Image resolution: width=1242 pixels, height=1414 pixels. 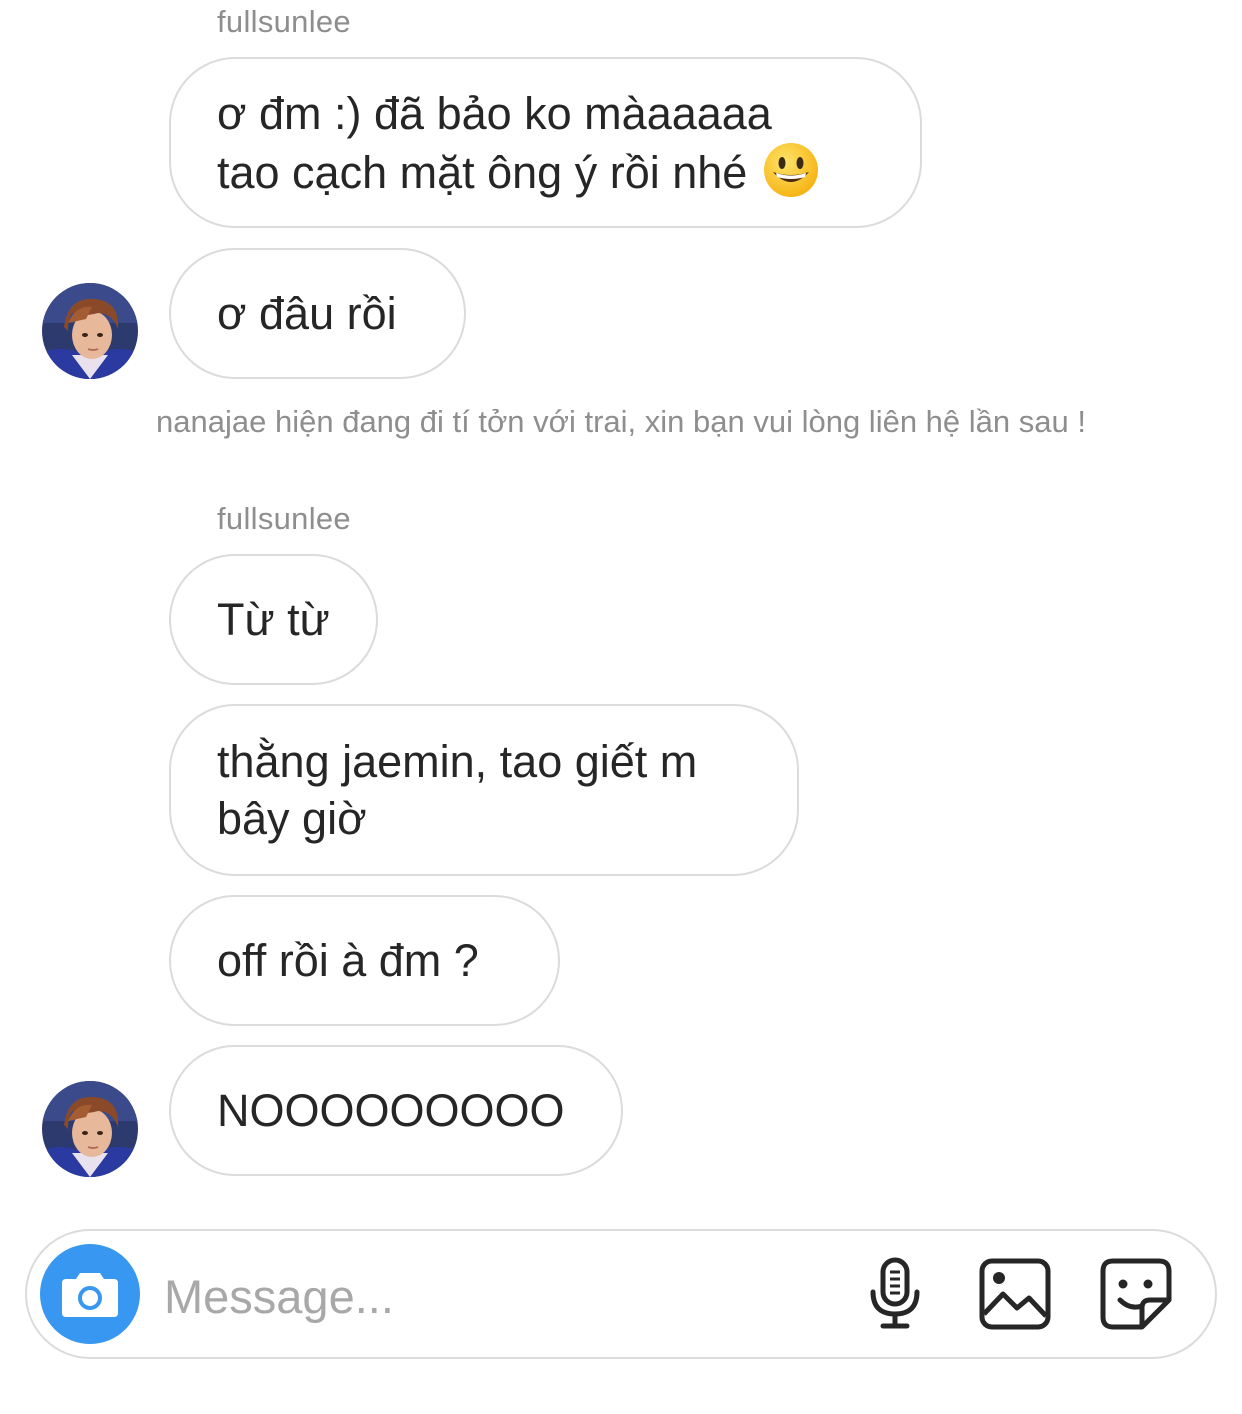 What do you see at coordinates (348, 960) in the screenshot?
I see `message-text: off rồi à đm ?` at bounding box center [348, 960].